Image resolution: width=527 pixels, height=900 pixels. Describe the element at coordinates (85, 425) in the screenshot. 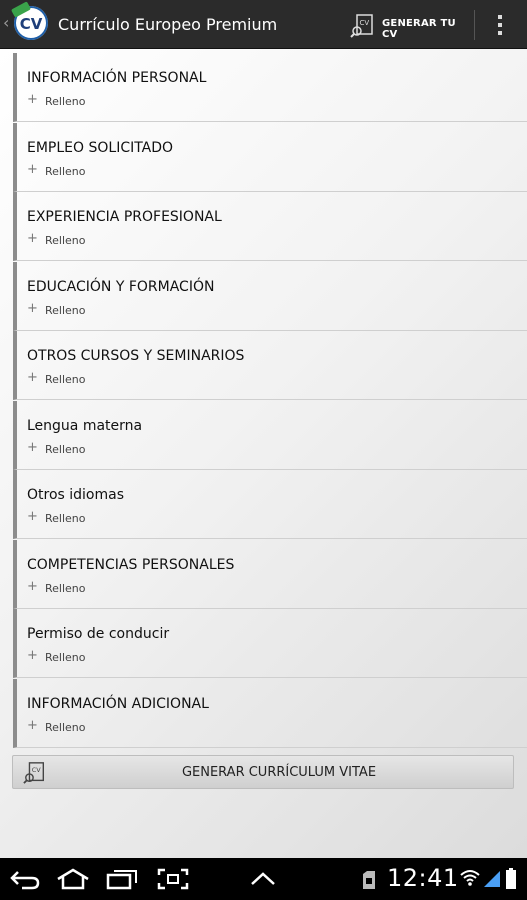

I see `section-title: Lengua materna` at that location.